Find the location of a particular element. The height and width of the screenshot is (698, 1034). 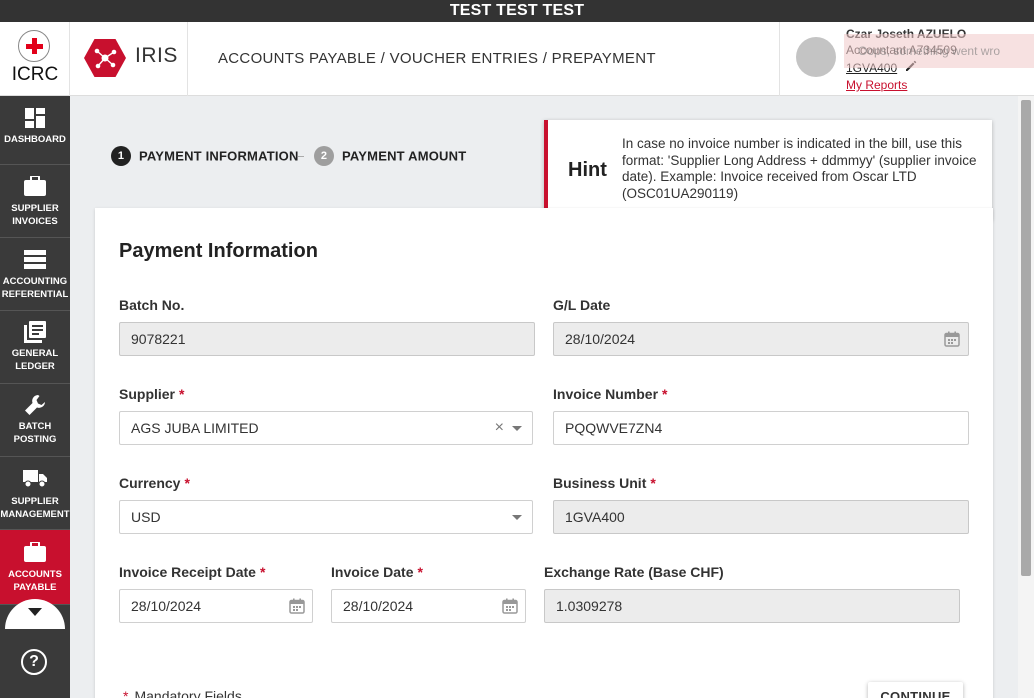

invoice-receipt-date-input: 28/10/2024 is located at coordinates (216, 606).